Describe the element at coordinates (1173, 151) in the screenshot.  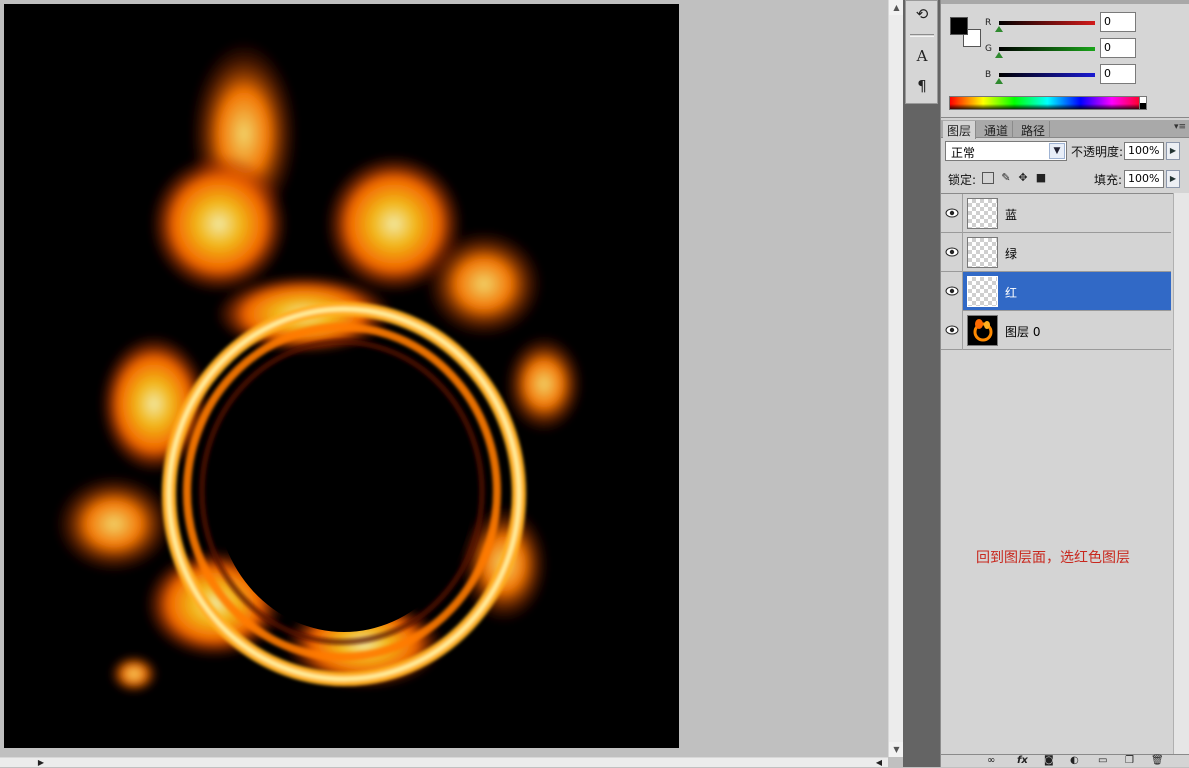
I see `opacity-arrow-icon: ▶` at that location.